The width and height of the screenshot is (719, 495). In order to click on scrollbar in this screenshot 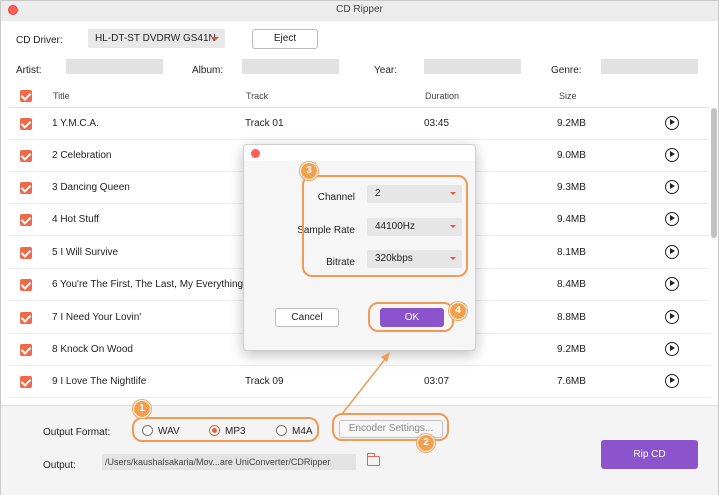, I will do `click(714, 173)`.